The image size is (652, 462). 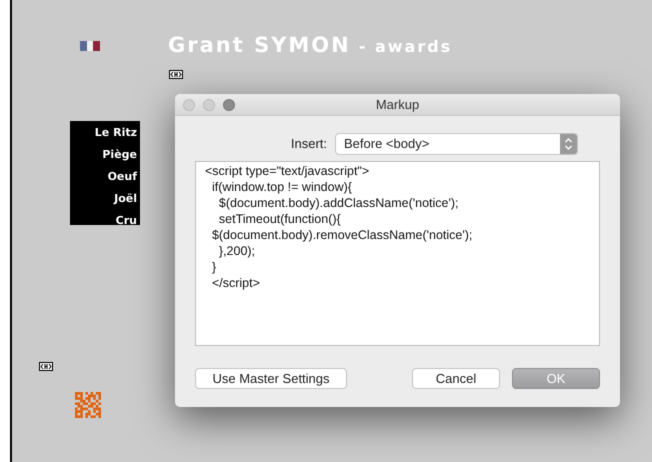 What do you see at coordinates (120, 154) in the screenshot?
I see `menu-link: Piège` at bounding box center [120, 154].